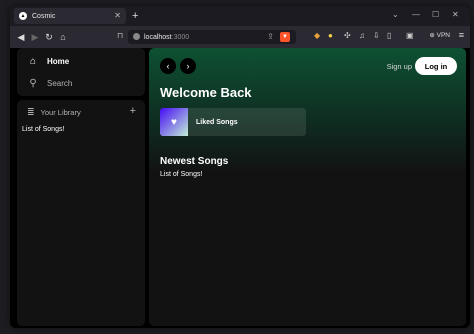 The image size is (474, 334). What do you see at coordinates (347, 35) in the screenshot?
I see `puzzle-icon: ✣` at bounding box center [347, 35].